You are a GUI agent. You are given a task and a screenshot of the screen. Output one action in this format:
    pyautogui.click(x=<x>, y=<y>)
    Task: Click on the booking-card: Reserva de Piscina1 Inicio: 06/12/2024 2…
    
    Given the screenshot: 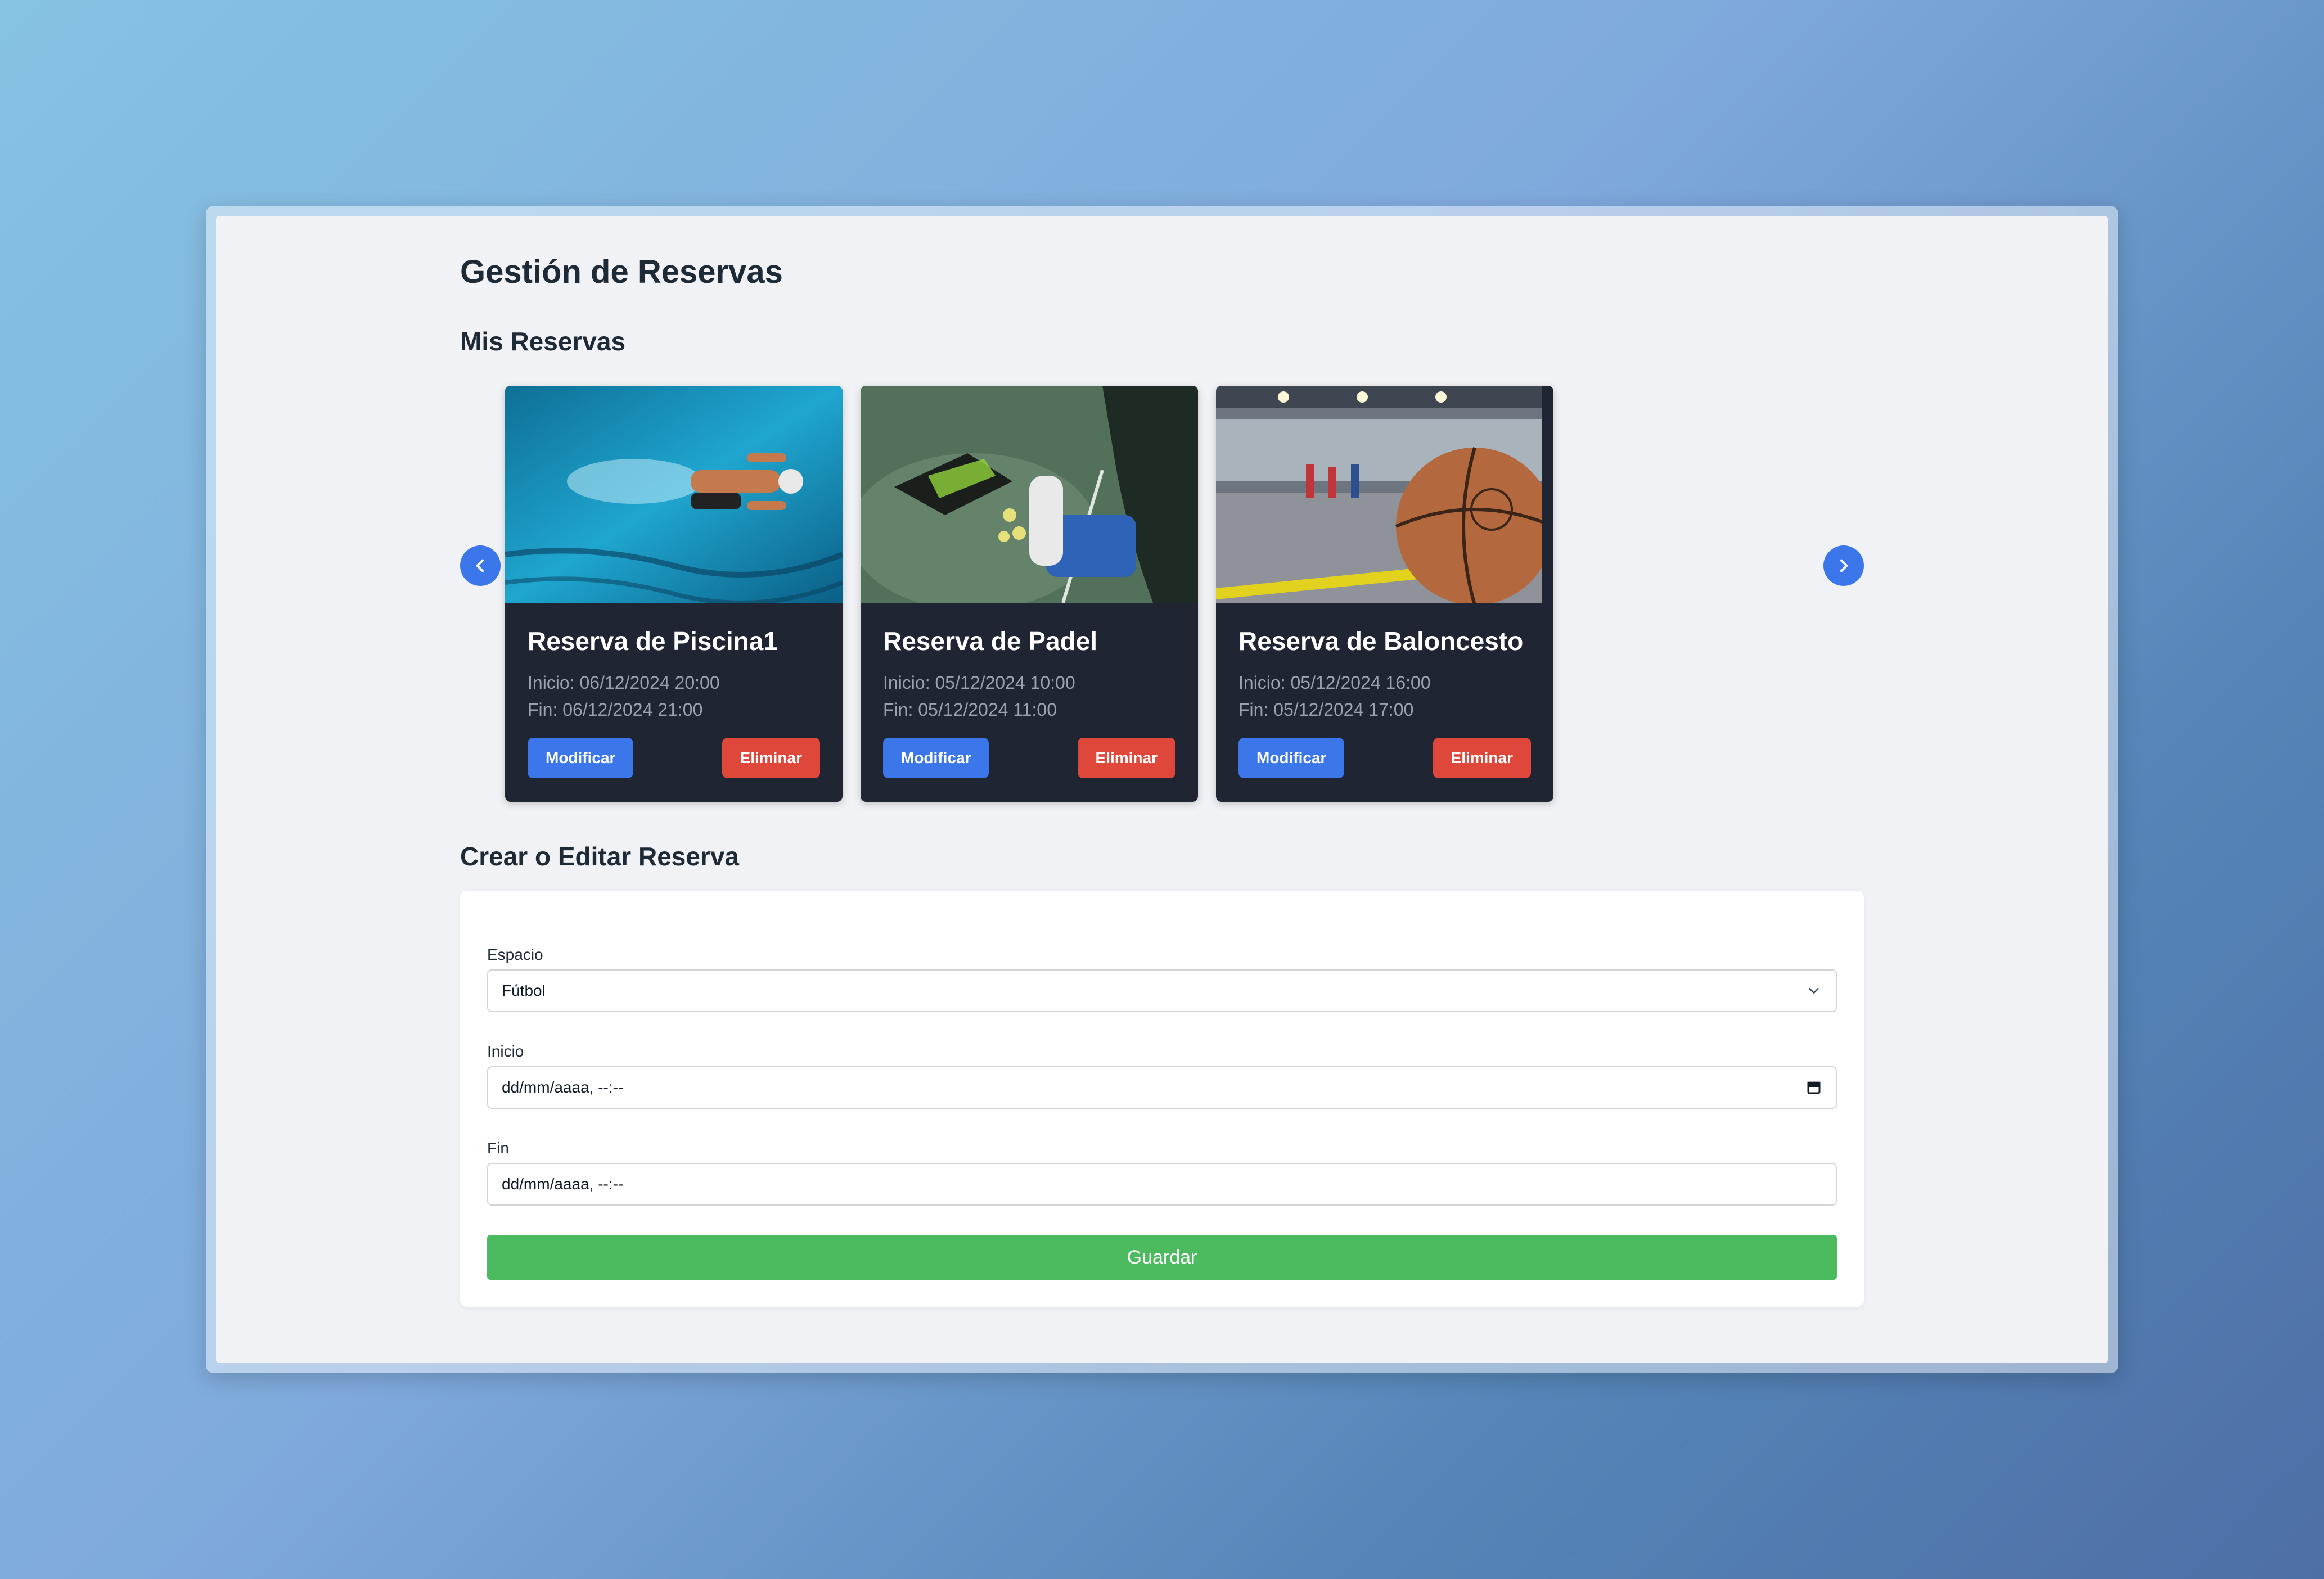 What is the action you would take?
    pyautogui.click(x=674, y=594)
    